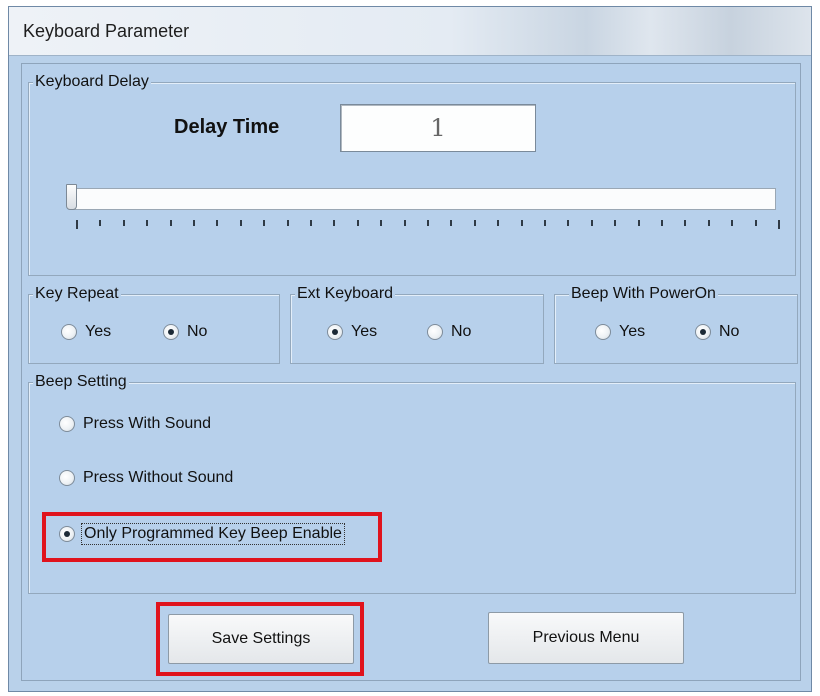 The image size is (820, 696). I want to click on beep-poweron-group: Beep With PowerOn Yes No, so click(676, 324).